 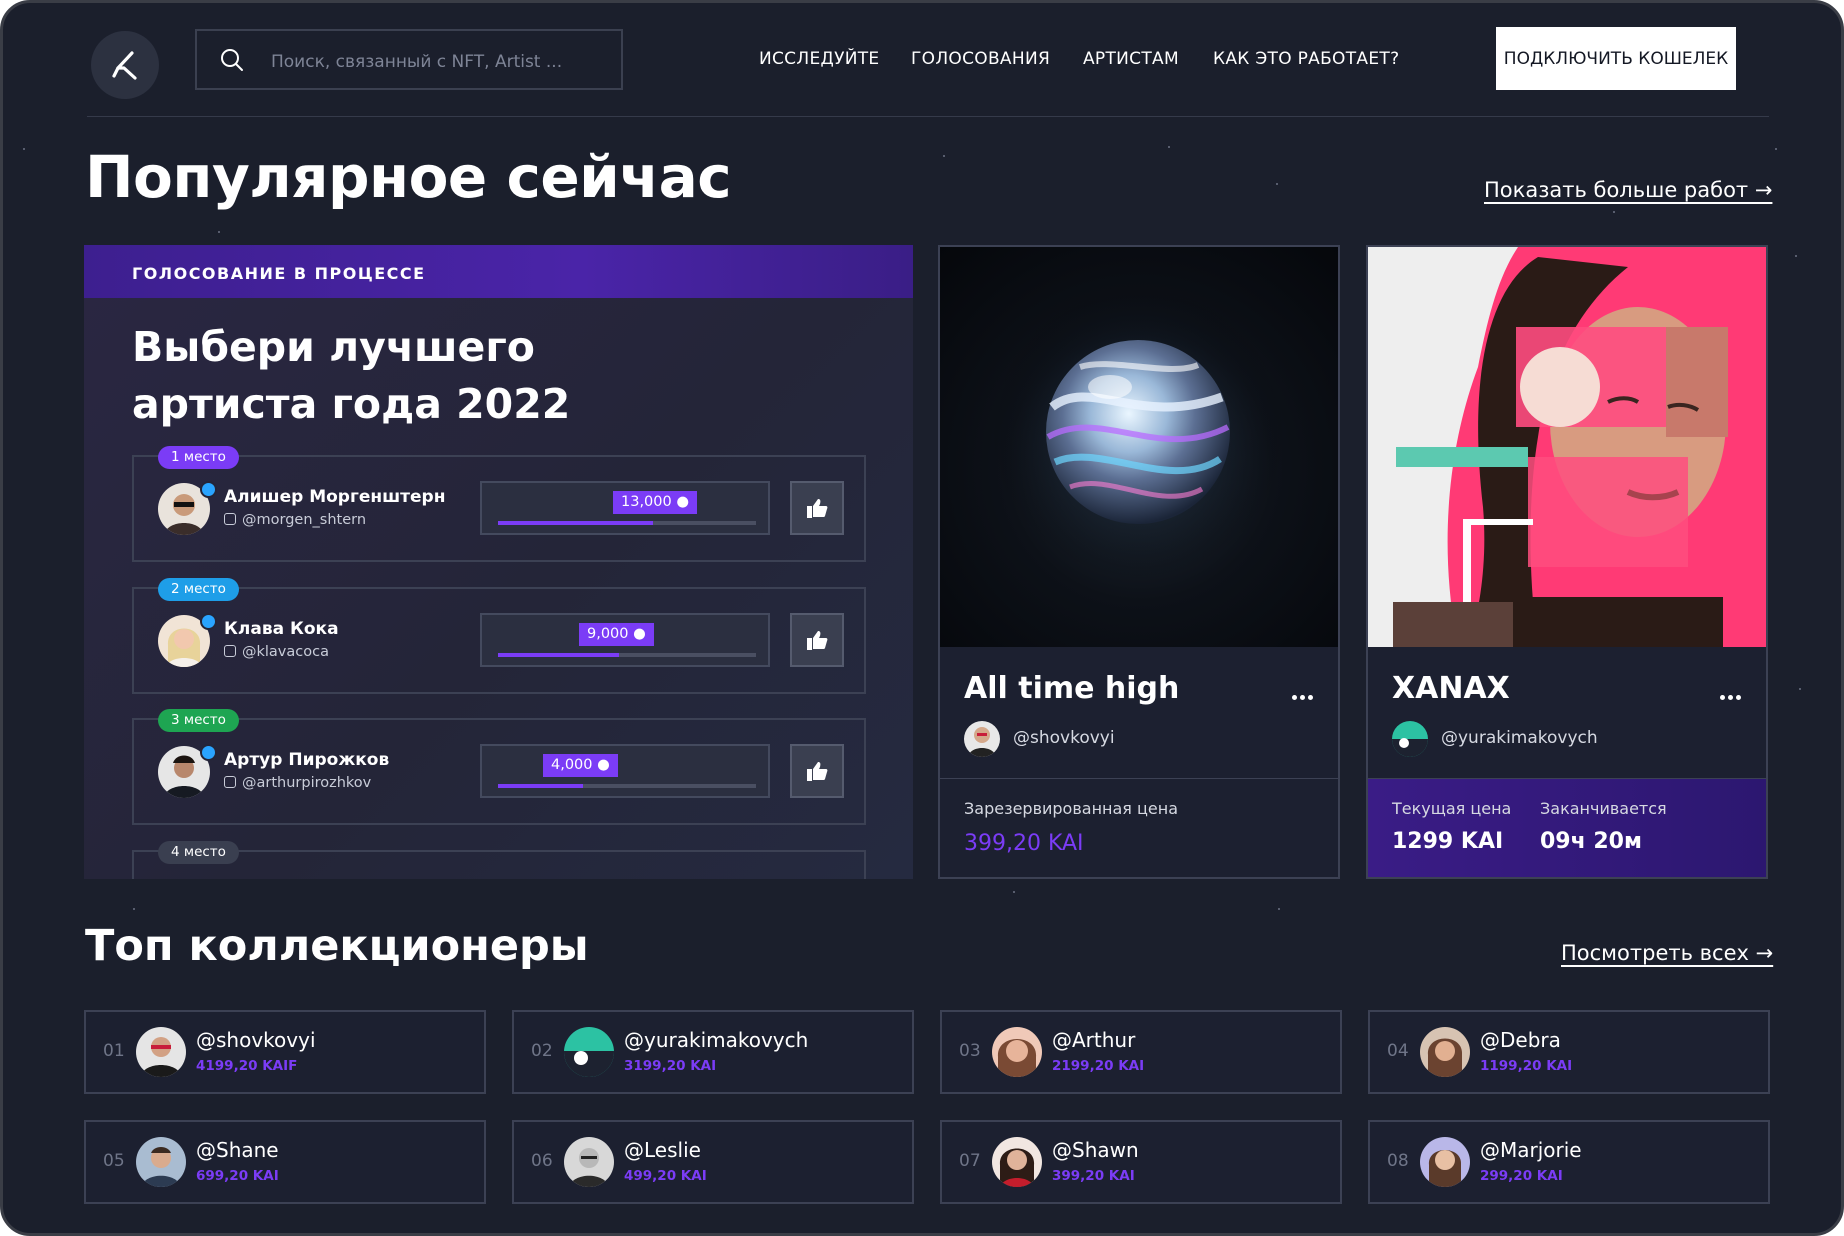 What do you see at coordinates (1072, 688) in the screenshot?
I see `nft-title: All time high` at bounding box center [1072, 688].